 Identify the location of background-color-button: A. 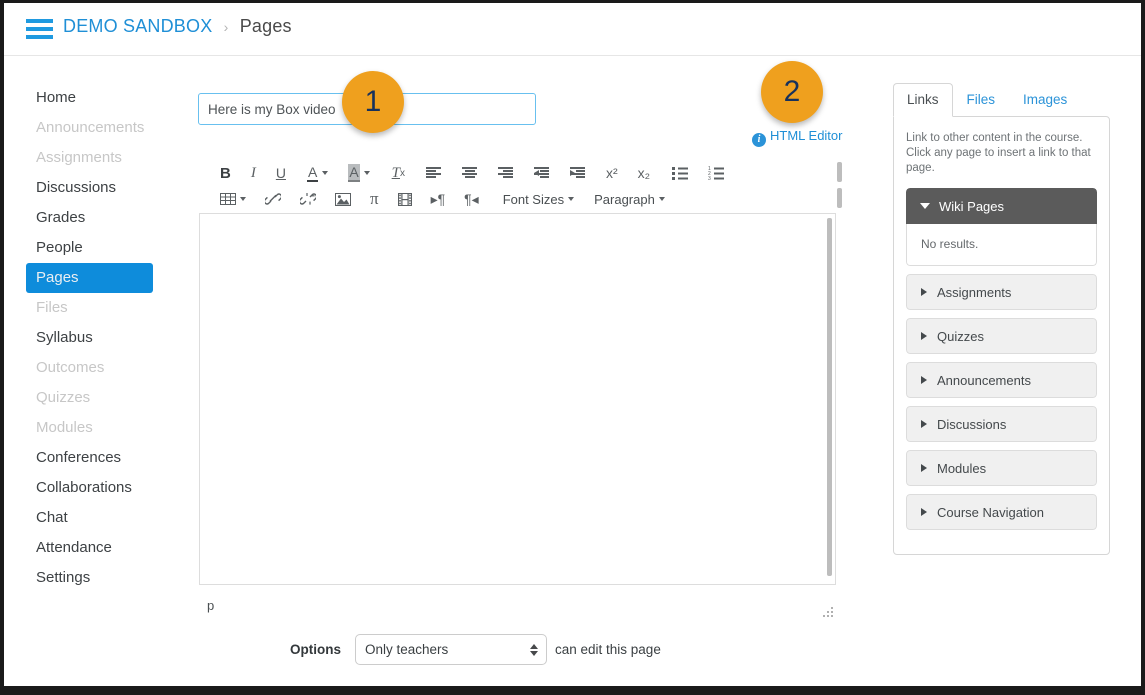
(359, 173).